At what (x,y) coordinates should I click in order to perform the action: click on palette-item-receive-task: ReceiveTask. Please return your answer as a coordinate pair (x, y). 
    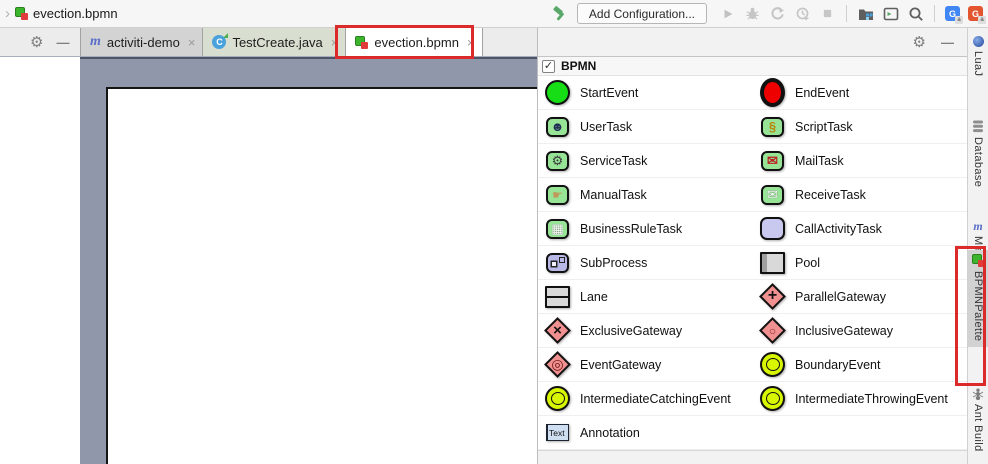
    Looking at the image, I should click on (809, 195).